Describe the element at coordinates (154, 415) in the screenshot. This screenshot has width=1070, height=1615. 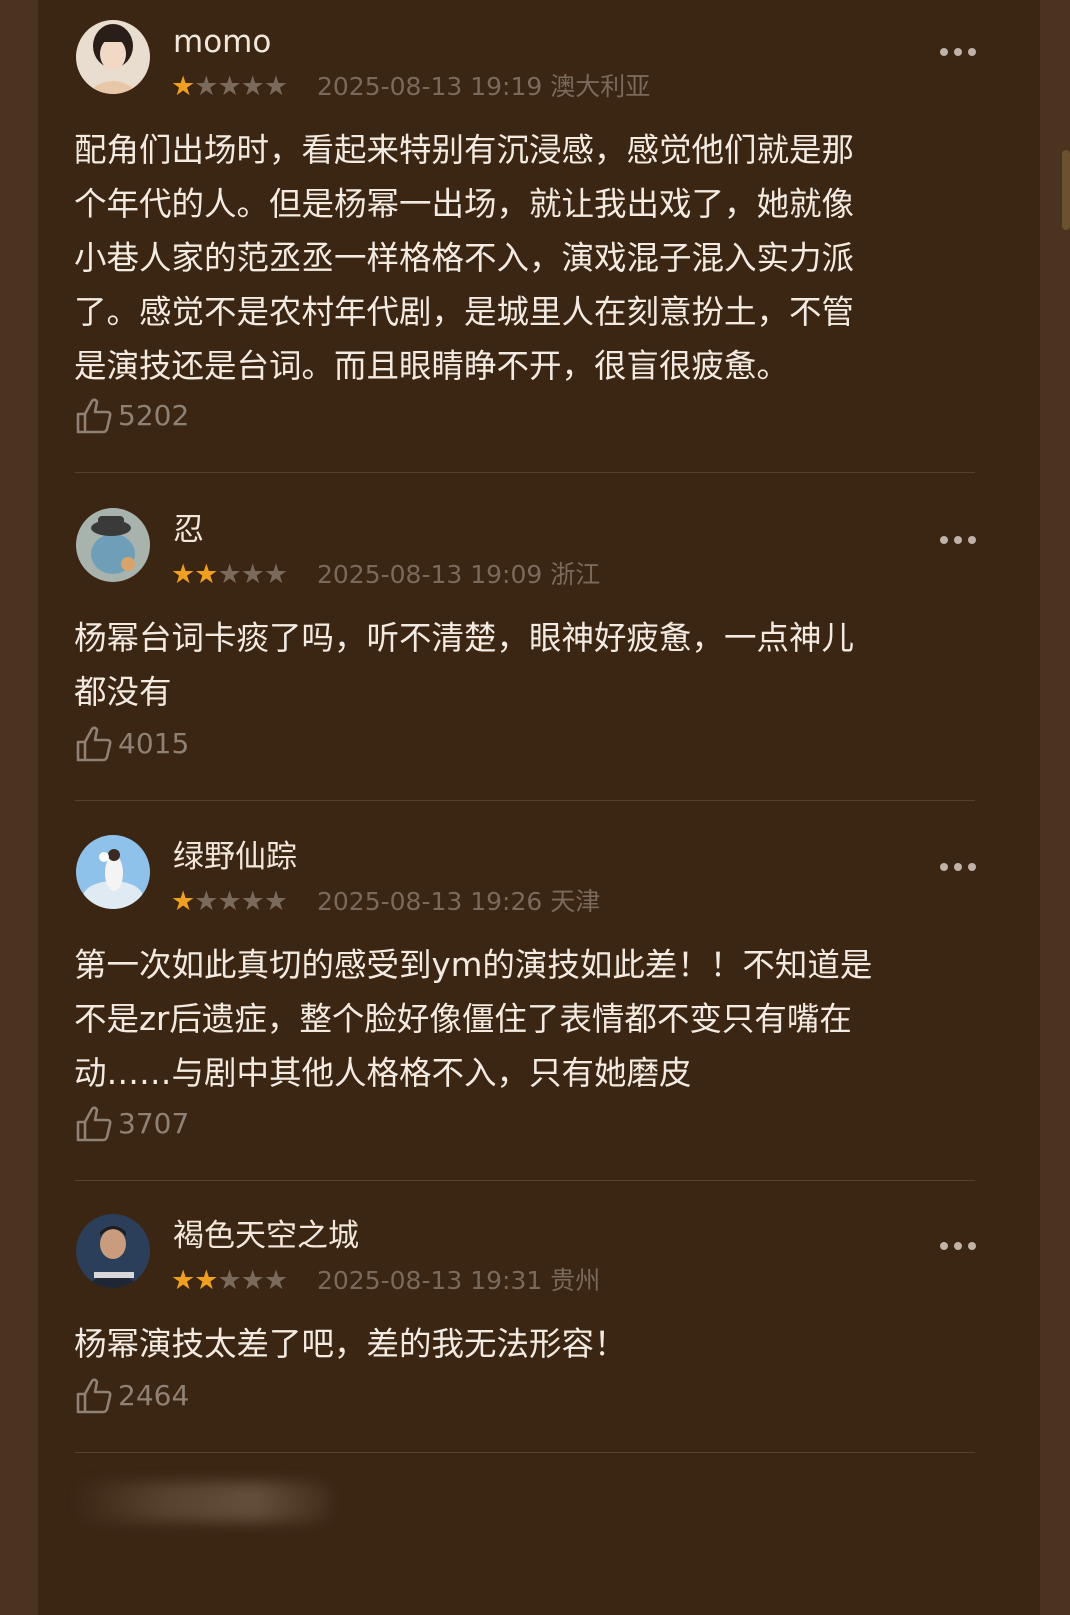
I see `like-count: 5202` at that location.